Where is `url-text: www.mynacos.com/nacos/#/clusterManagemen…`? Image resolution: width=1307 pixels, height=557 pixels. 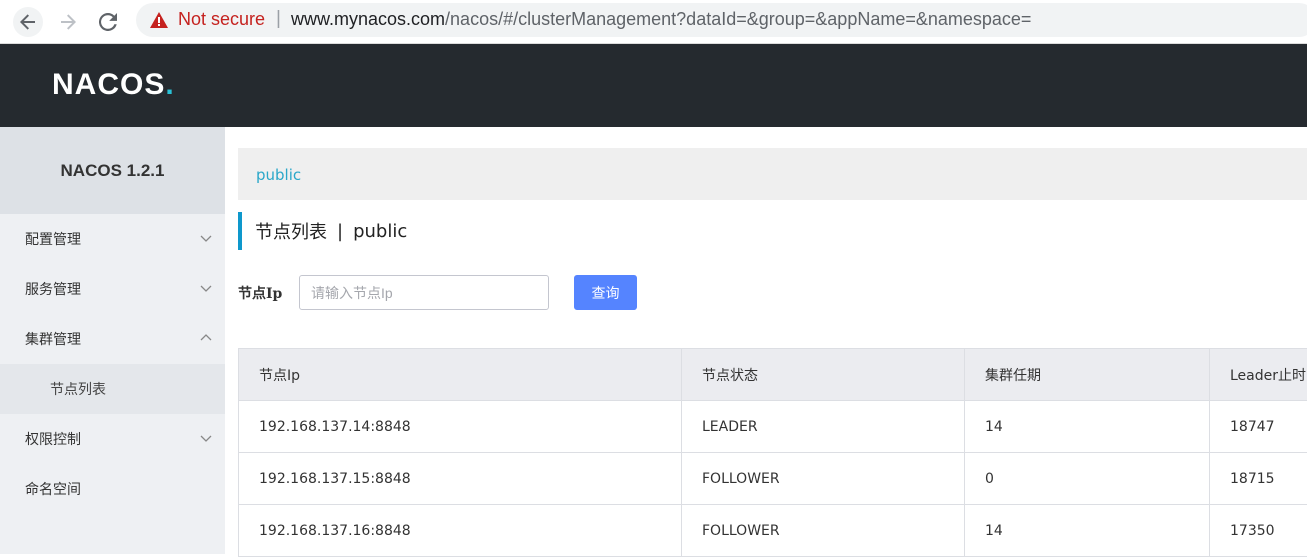 url-text: www.mynacos.com/nacos/#/clusterManagemen… is located at coordinates (661, 19).